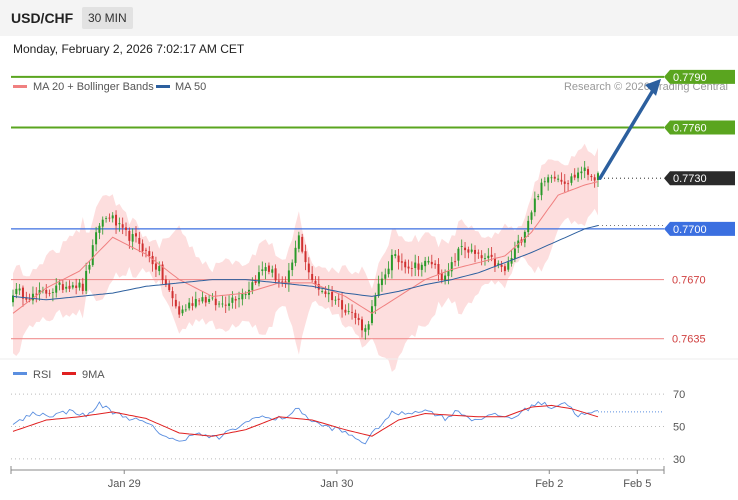 This screenshot has width=738, height=500. Describe the element at coordinates (690, 78) in the screenshot. I see `level-label-0.7790: 0.7790` at that location.